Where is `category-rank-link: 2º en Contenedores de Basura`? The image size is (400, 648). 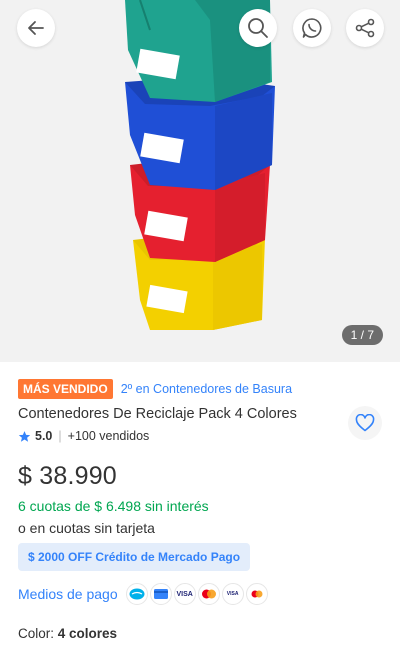 category-rank-link: 2º en Contenedores de Basura is located at coordinates (206, 389).